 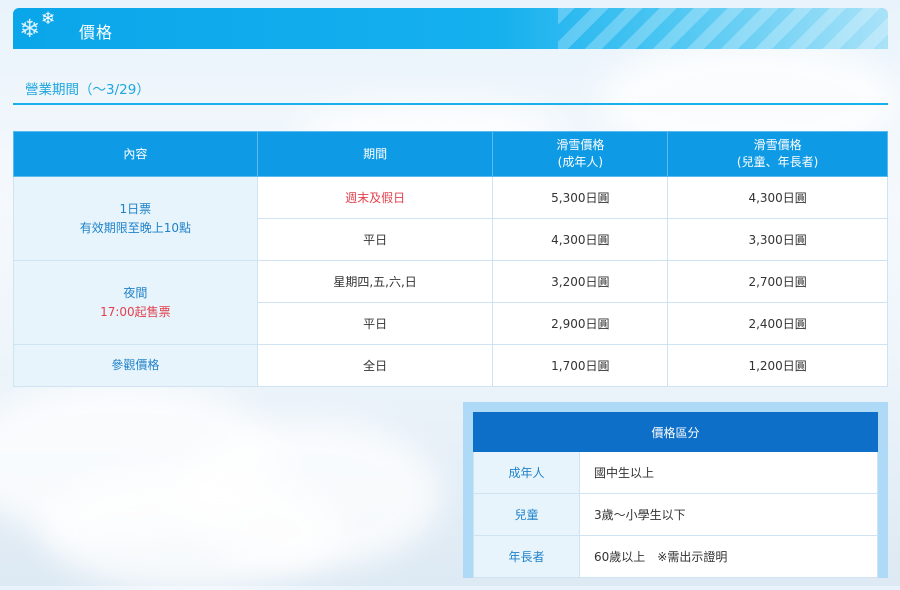 I want to click on day-ticket-label: 1日票 有效期限至晚上10點, so click(x=135, y=218).